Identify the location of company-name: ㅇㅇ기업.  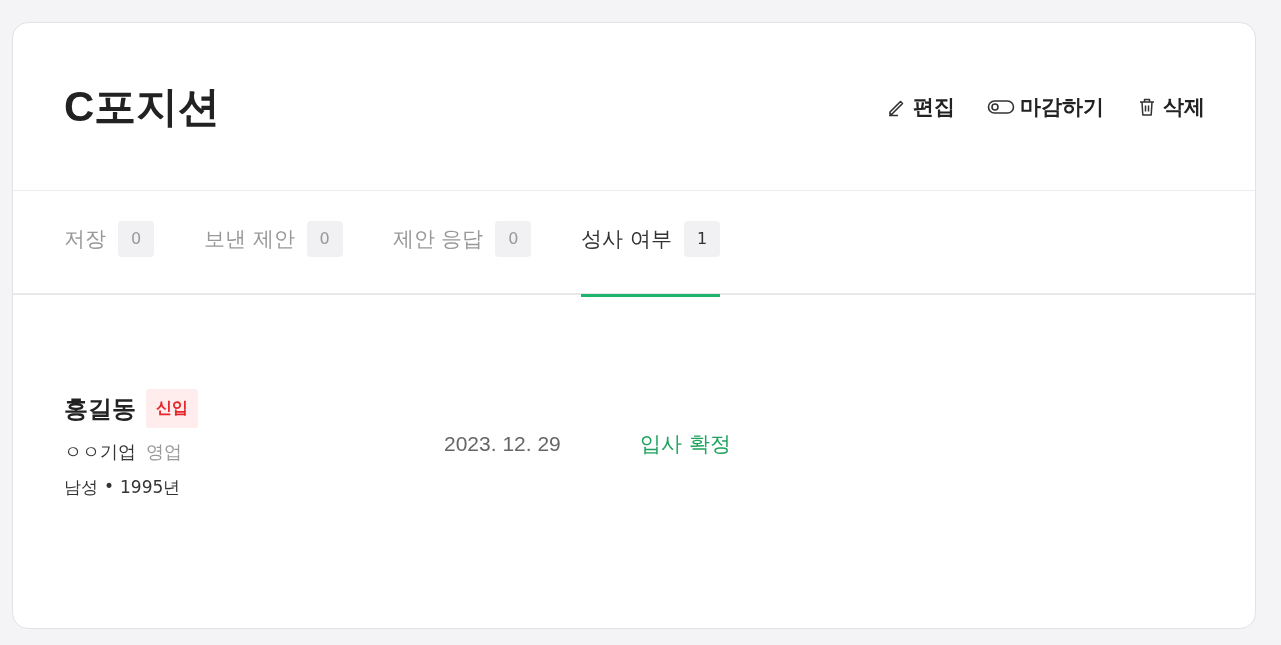
(100, 452).